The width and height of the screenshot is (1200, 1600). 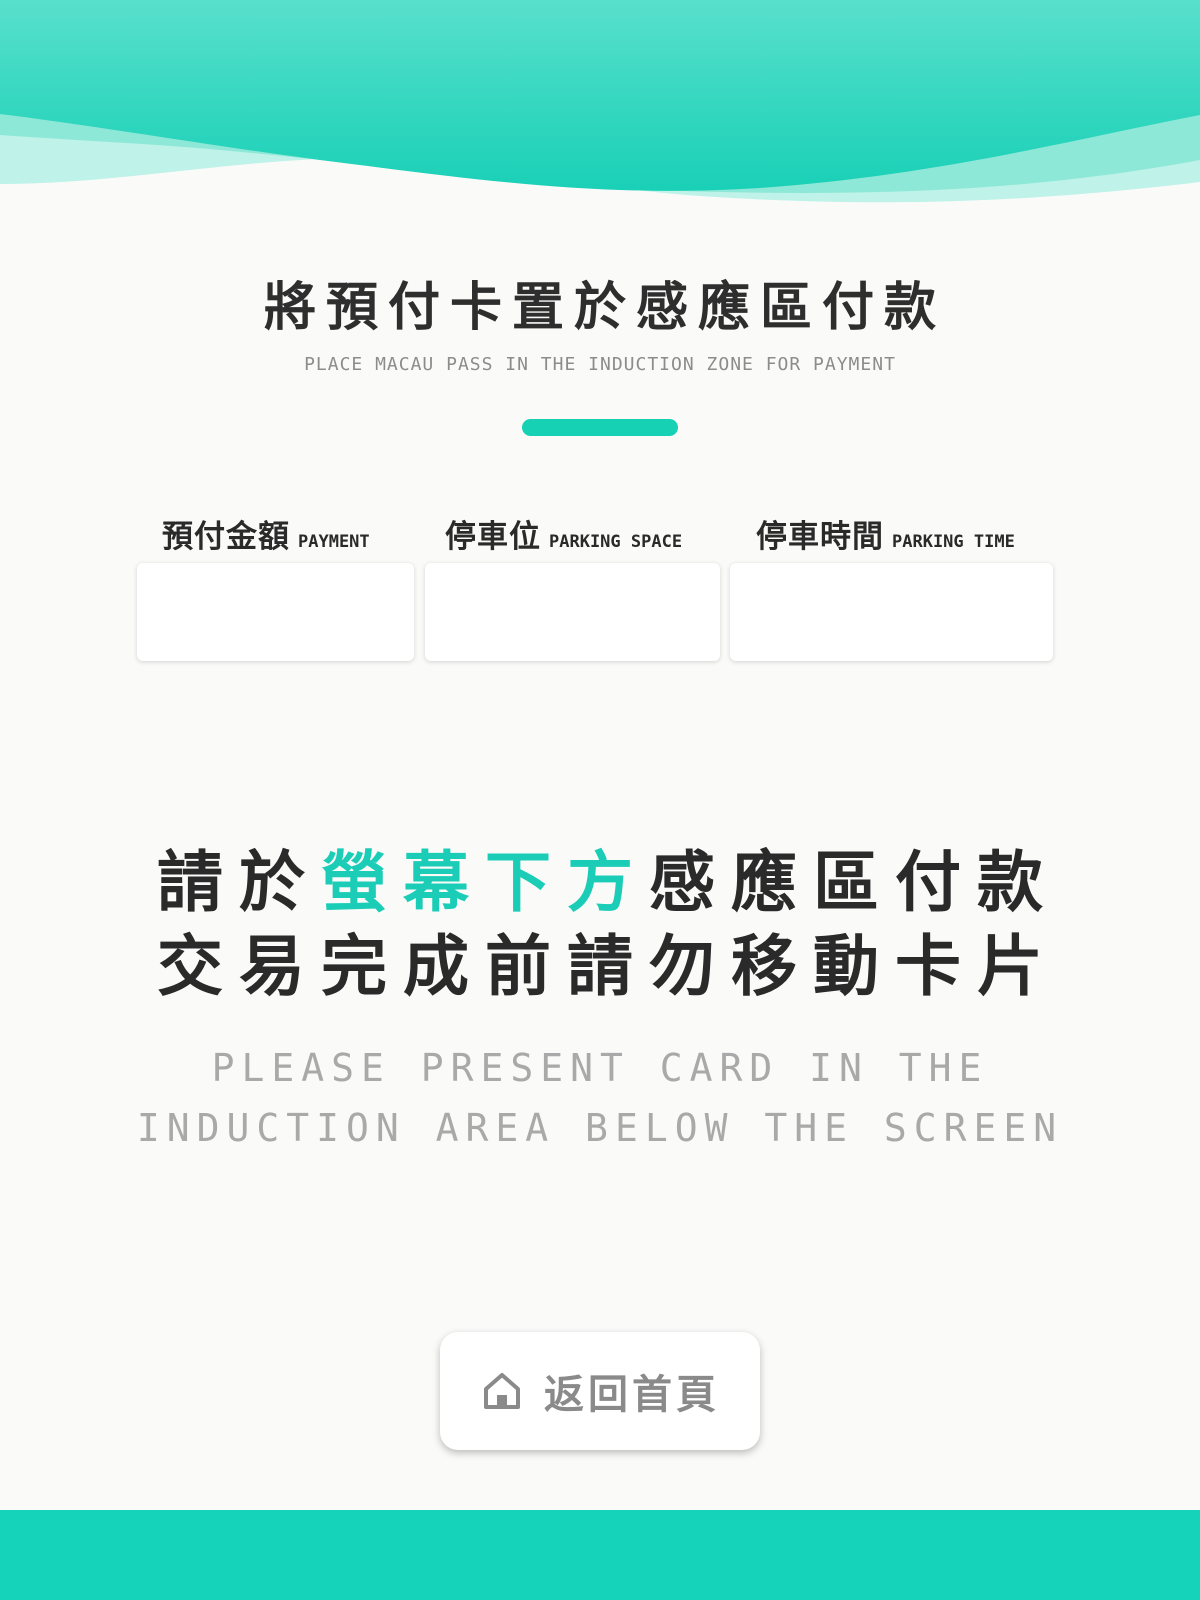 I want to click on parking-time-label: 停車時間 PARKING TIME, so click(x=885, y=537).